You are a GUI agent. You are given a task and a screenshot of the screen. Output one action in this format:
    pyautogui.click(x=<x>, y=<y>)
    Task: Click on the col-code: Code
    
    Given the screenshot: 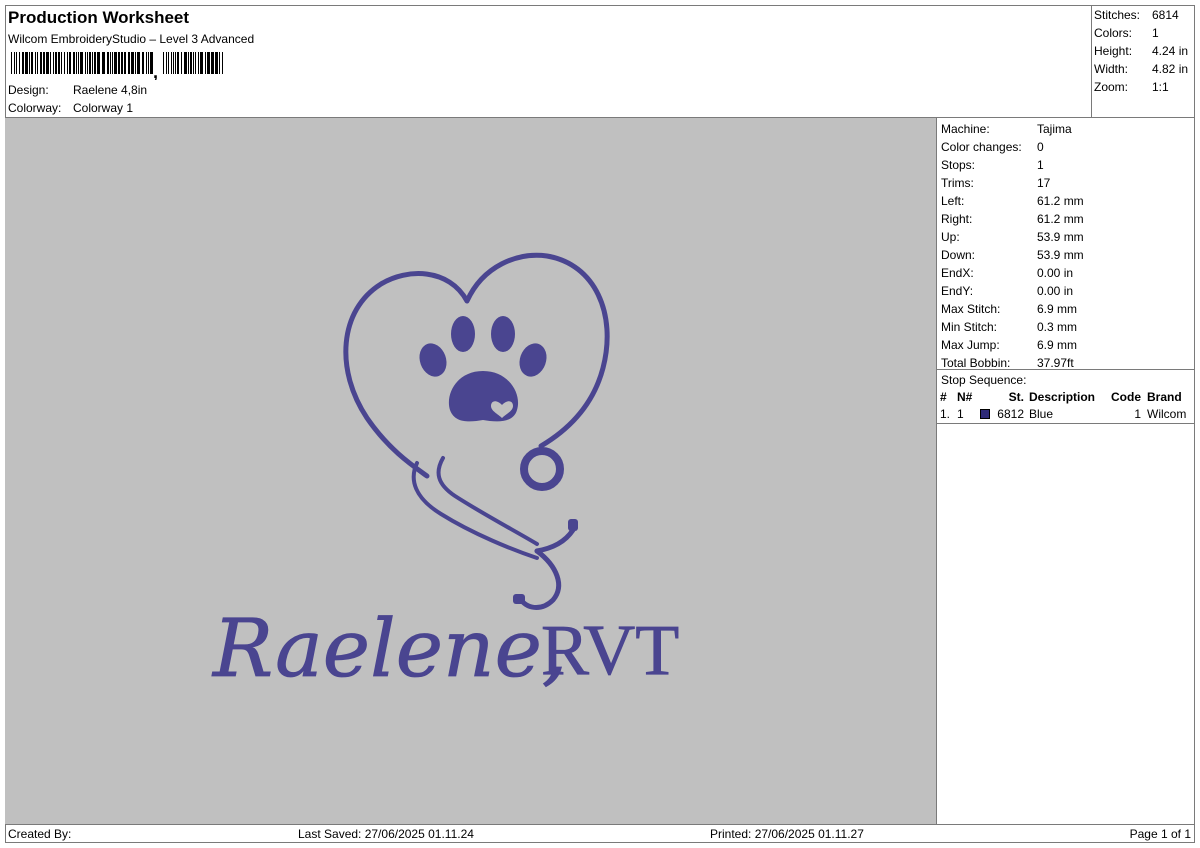 What is the action you would take?
    pyautogui.click(x=1126, y=397)
    